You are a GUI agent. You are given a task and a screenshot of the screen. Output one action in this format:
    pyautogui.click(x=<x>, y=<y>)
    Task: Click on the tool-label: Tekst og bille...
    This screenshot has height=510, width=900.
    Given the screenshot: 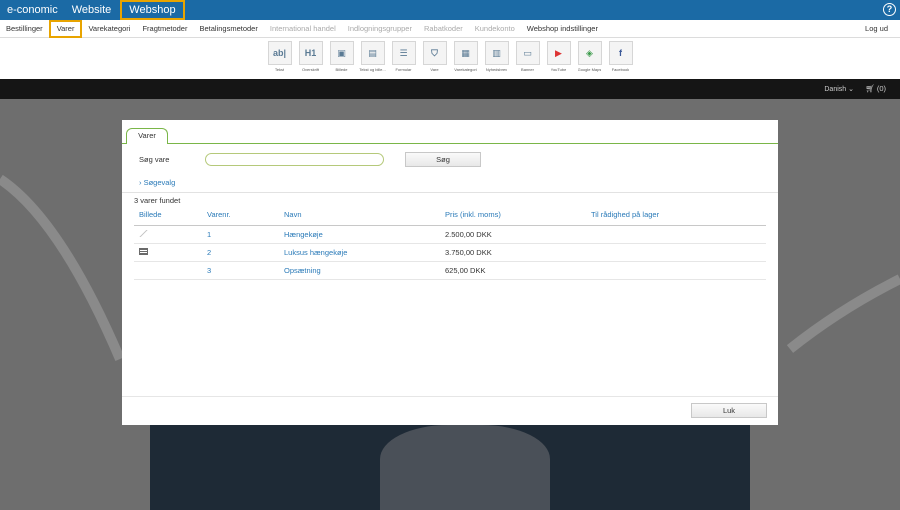 What is the action you would take?
    pyautogui.click(x=372, y=69)
    